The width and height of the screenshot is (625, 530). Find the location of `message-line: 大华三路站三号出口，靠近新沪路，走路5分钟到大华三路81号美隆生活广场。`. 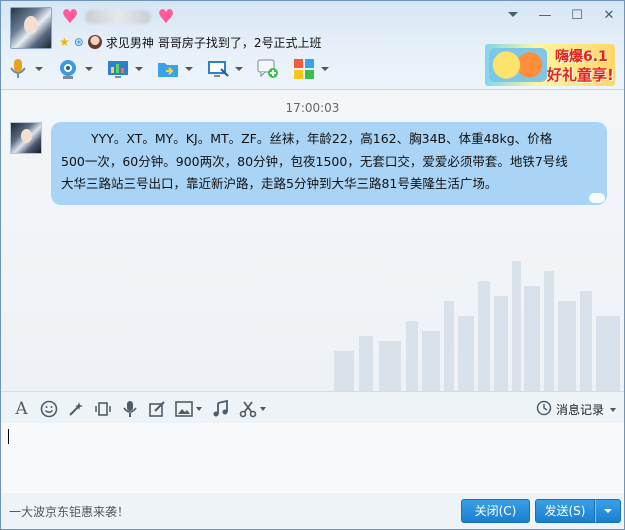

message-line: 大华三路站三号出口，靠近新沪路，走路5分钟到大华三路81号美隆生活广场。 is located at coordinates (279, 183).